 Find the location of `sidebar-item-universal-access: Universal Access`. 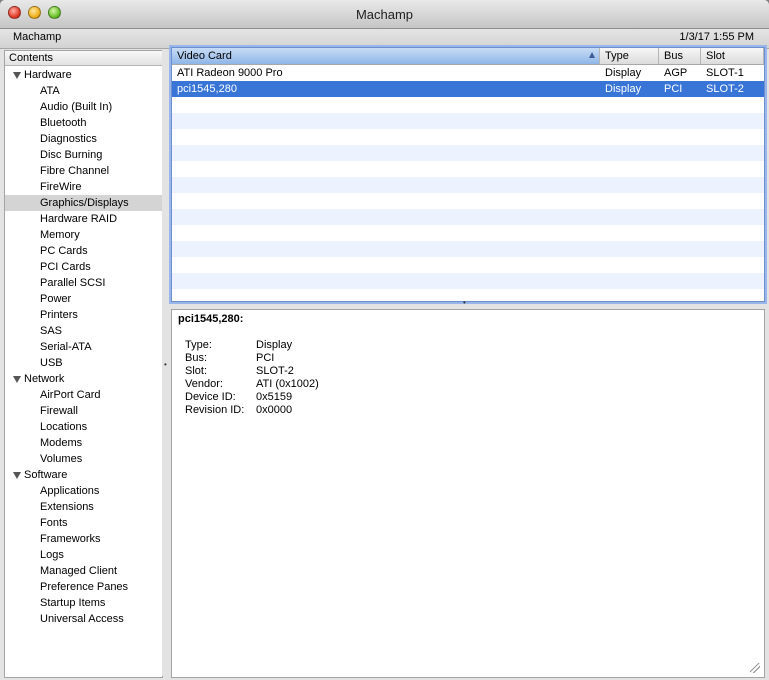

sidebar-item-universal-access: Universal Access is located at coordinates (83, 619).